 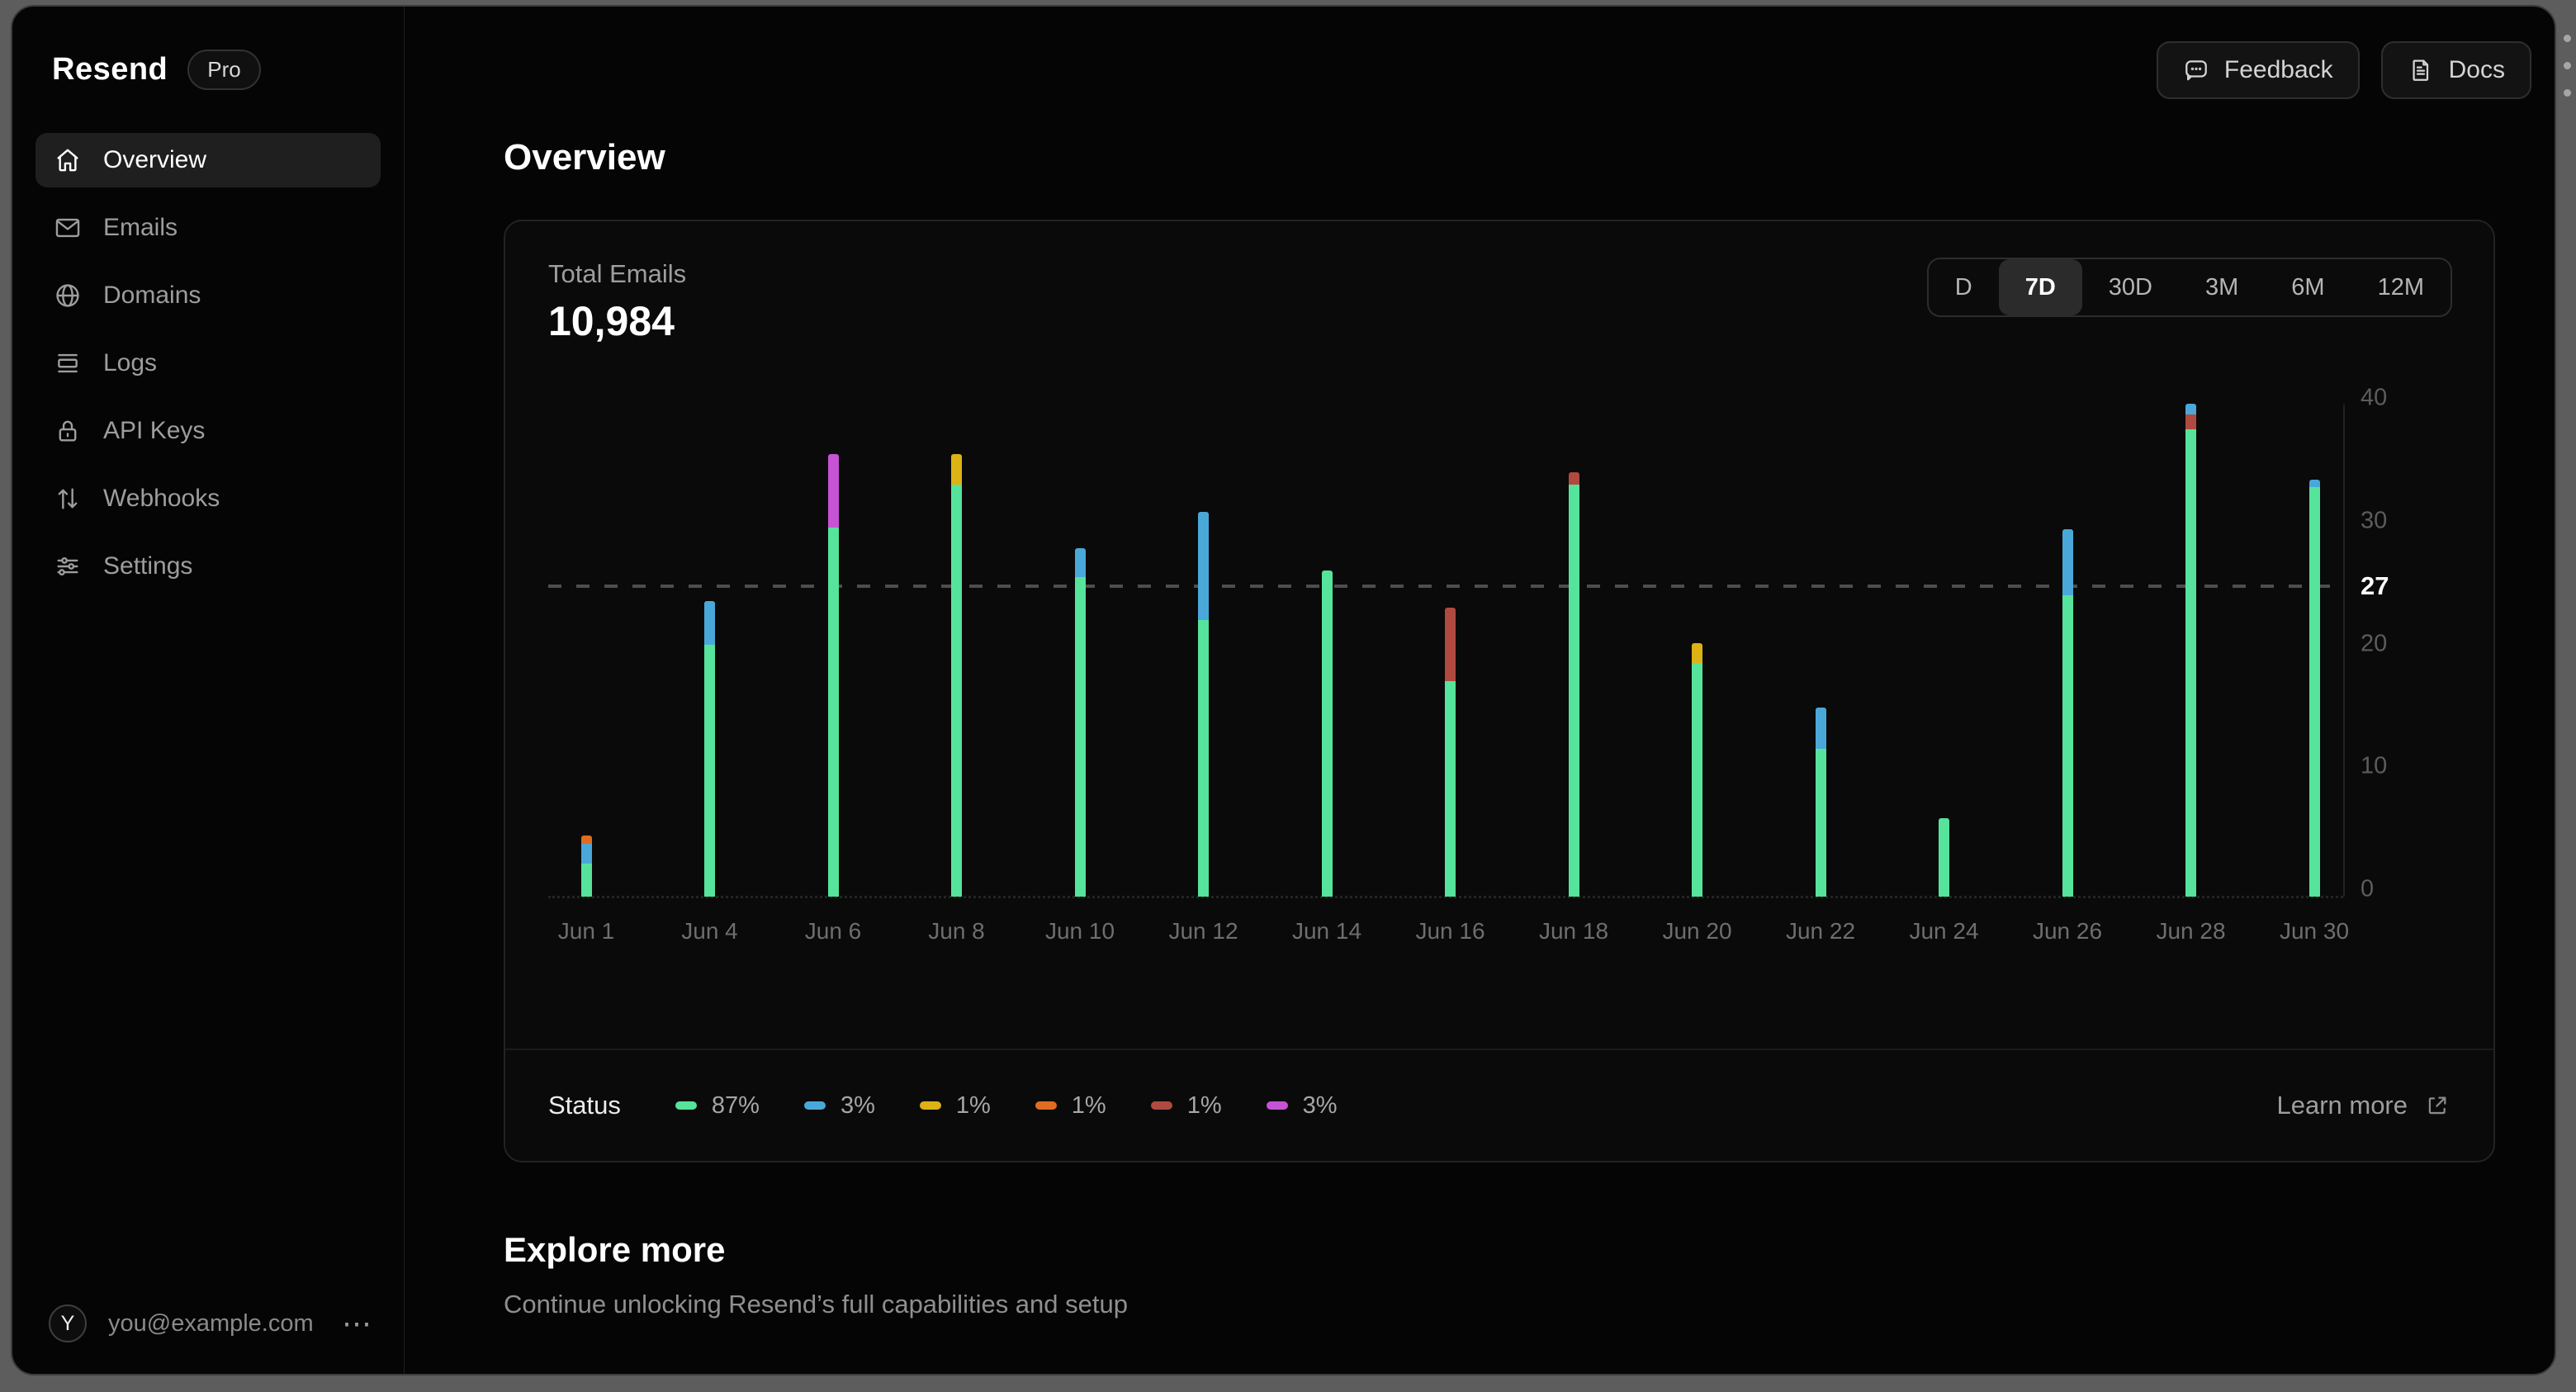 I want to click on sidebar-item-emails: Emails, so click(x=208, y=228).